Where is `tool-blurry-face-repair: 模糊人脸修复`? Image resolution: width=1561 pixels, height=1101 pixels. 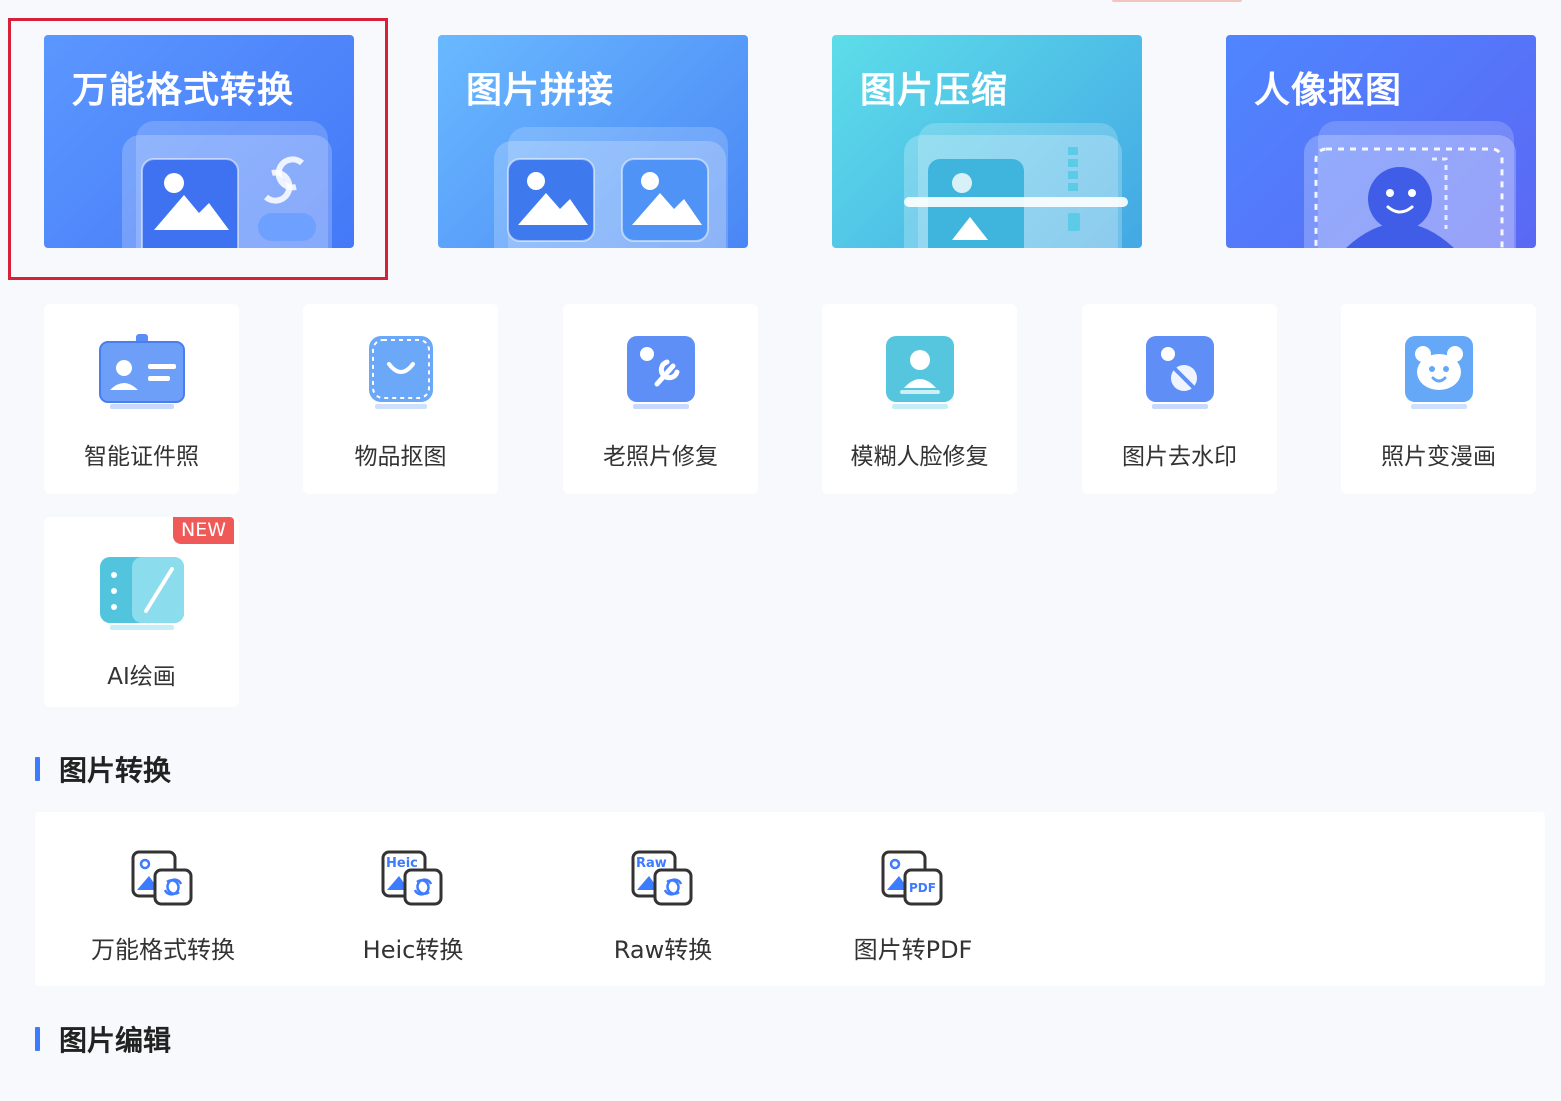
tool-blurry-face-repair: 模糊人脸修复 is located at coordinates (919, 399).